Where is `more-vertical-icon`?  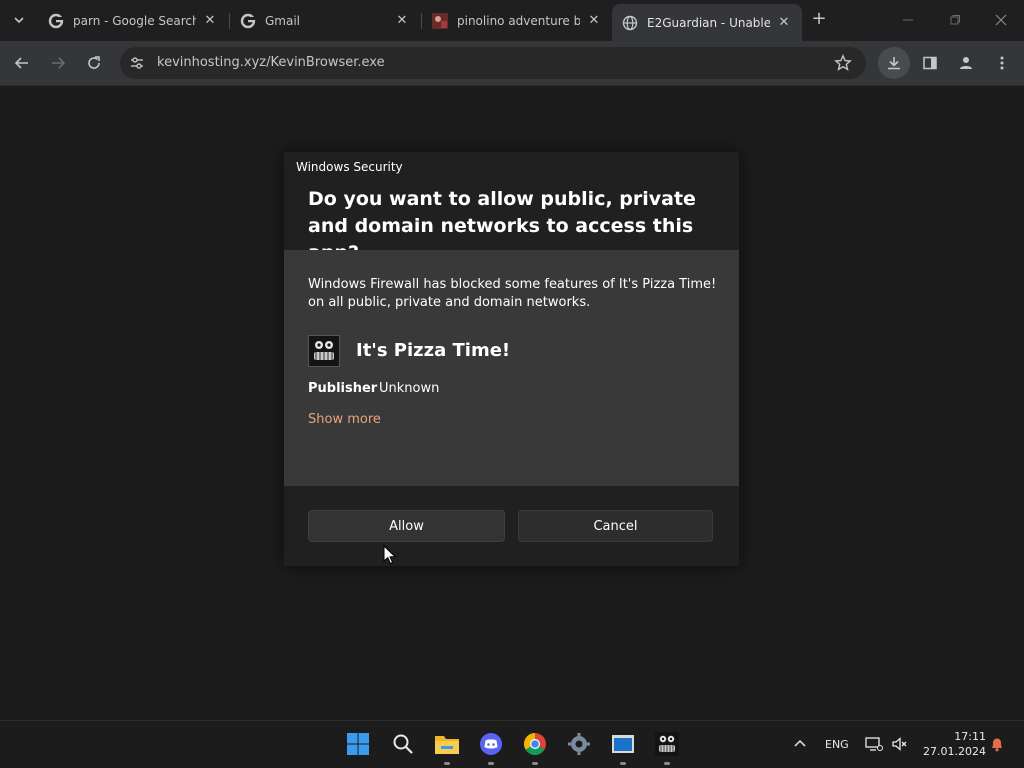
more-vertical-icon is located at coordinates (1002, 63).